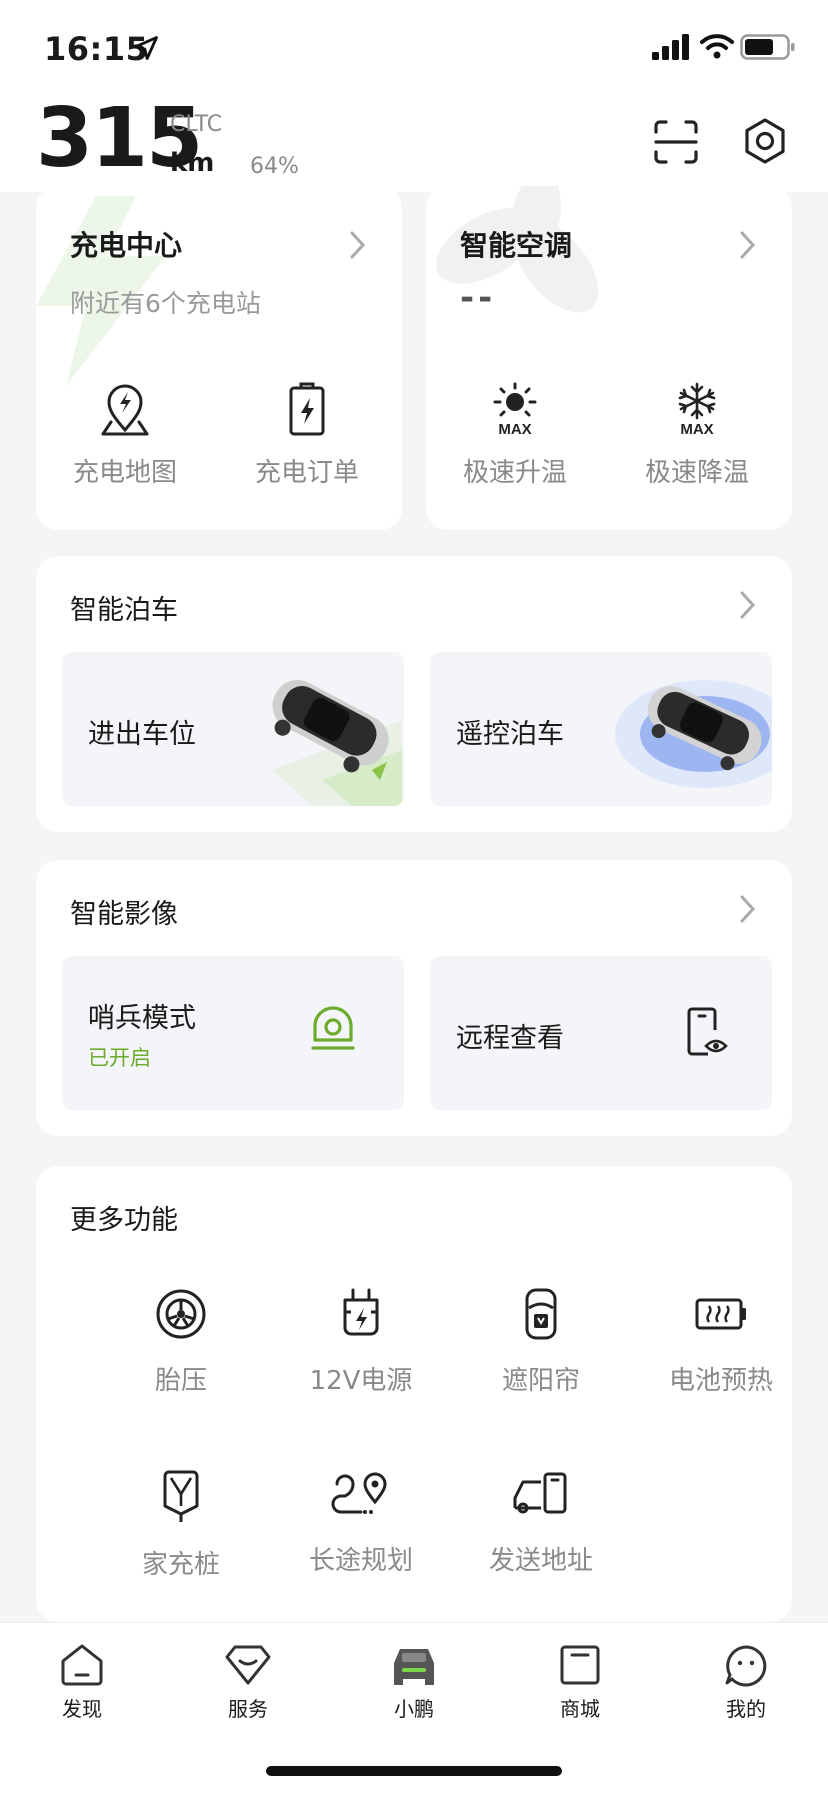  What do you see at coordinates (515, 410) in the screenshot?
I see `sun-max-icon: MAX` at bounding box center [515, 410].